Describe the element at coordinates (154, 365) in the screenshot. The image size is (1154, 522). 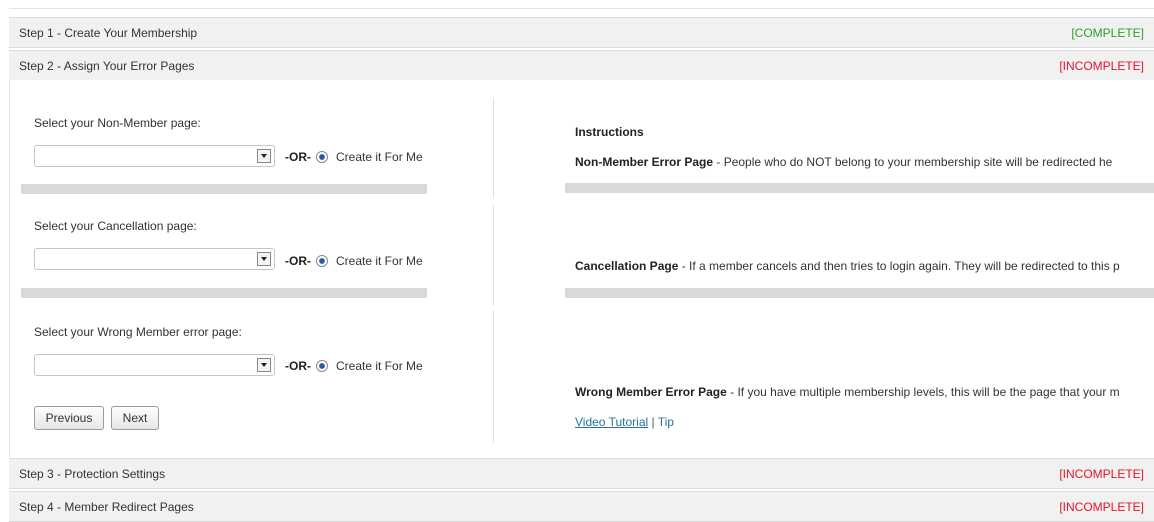
I see `wrong-member-select` at that location.